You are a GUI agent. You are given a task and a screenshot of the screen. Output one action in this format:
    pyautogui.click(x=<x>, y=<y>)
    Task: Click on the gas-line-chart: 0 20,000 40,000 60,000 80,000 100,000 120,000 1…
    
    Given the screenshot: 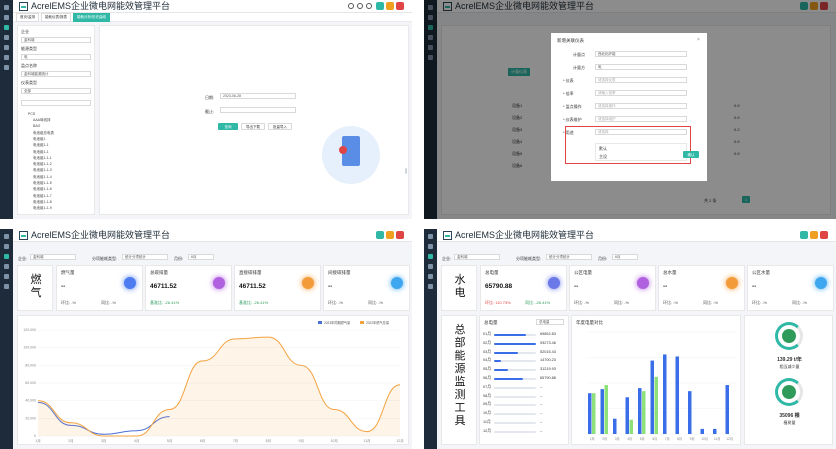 What is the action you would take?
    pyautogui.click(x=213, y=381)
    